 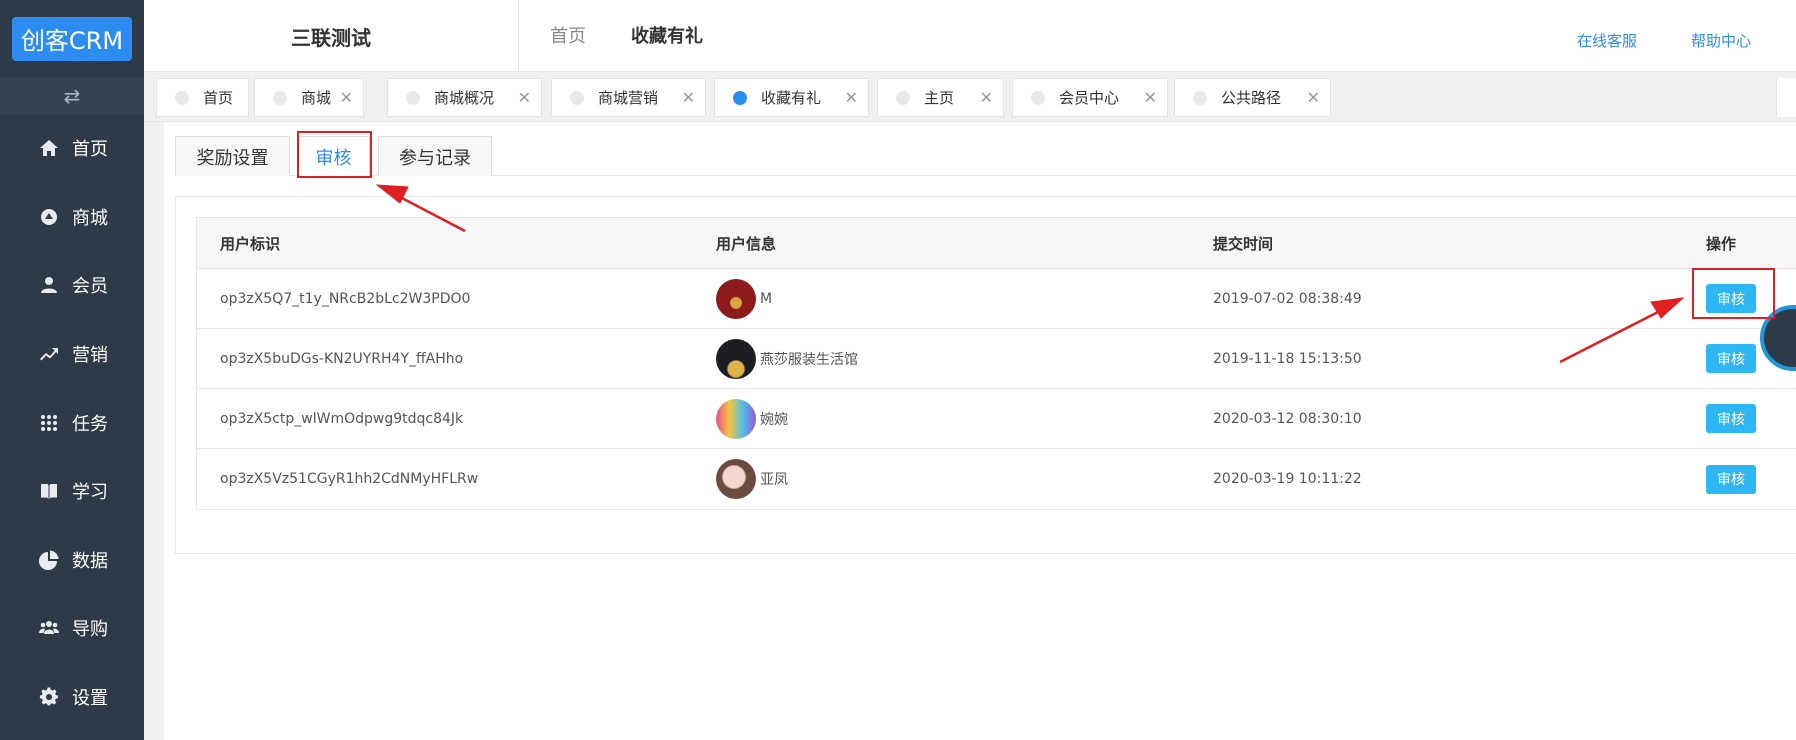 What do you see at coordinates (309, 97) in the screenshot?
I see `tab-mall: 商城 ✕` at bounding box center [309, 97].